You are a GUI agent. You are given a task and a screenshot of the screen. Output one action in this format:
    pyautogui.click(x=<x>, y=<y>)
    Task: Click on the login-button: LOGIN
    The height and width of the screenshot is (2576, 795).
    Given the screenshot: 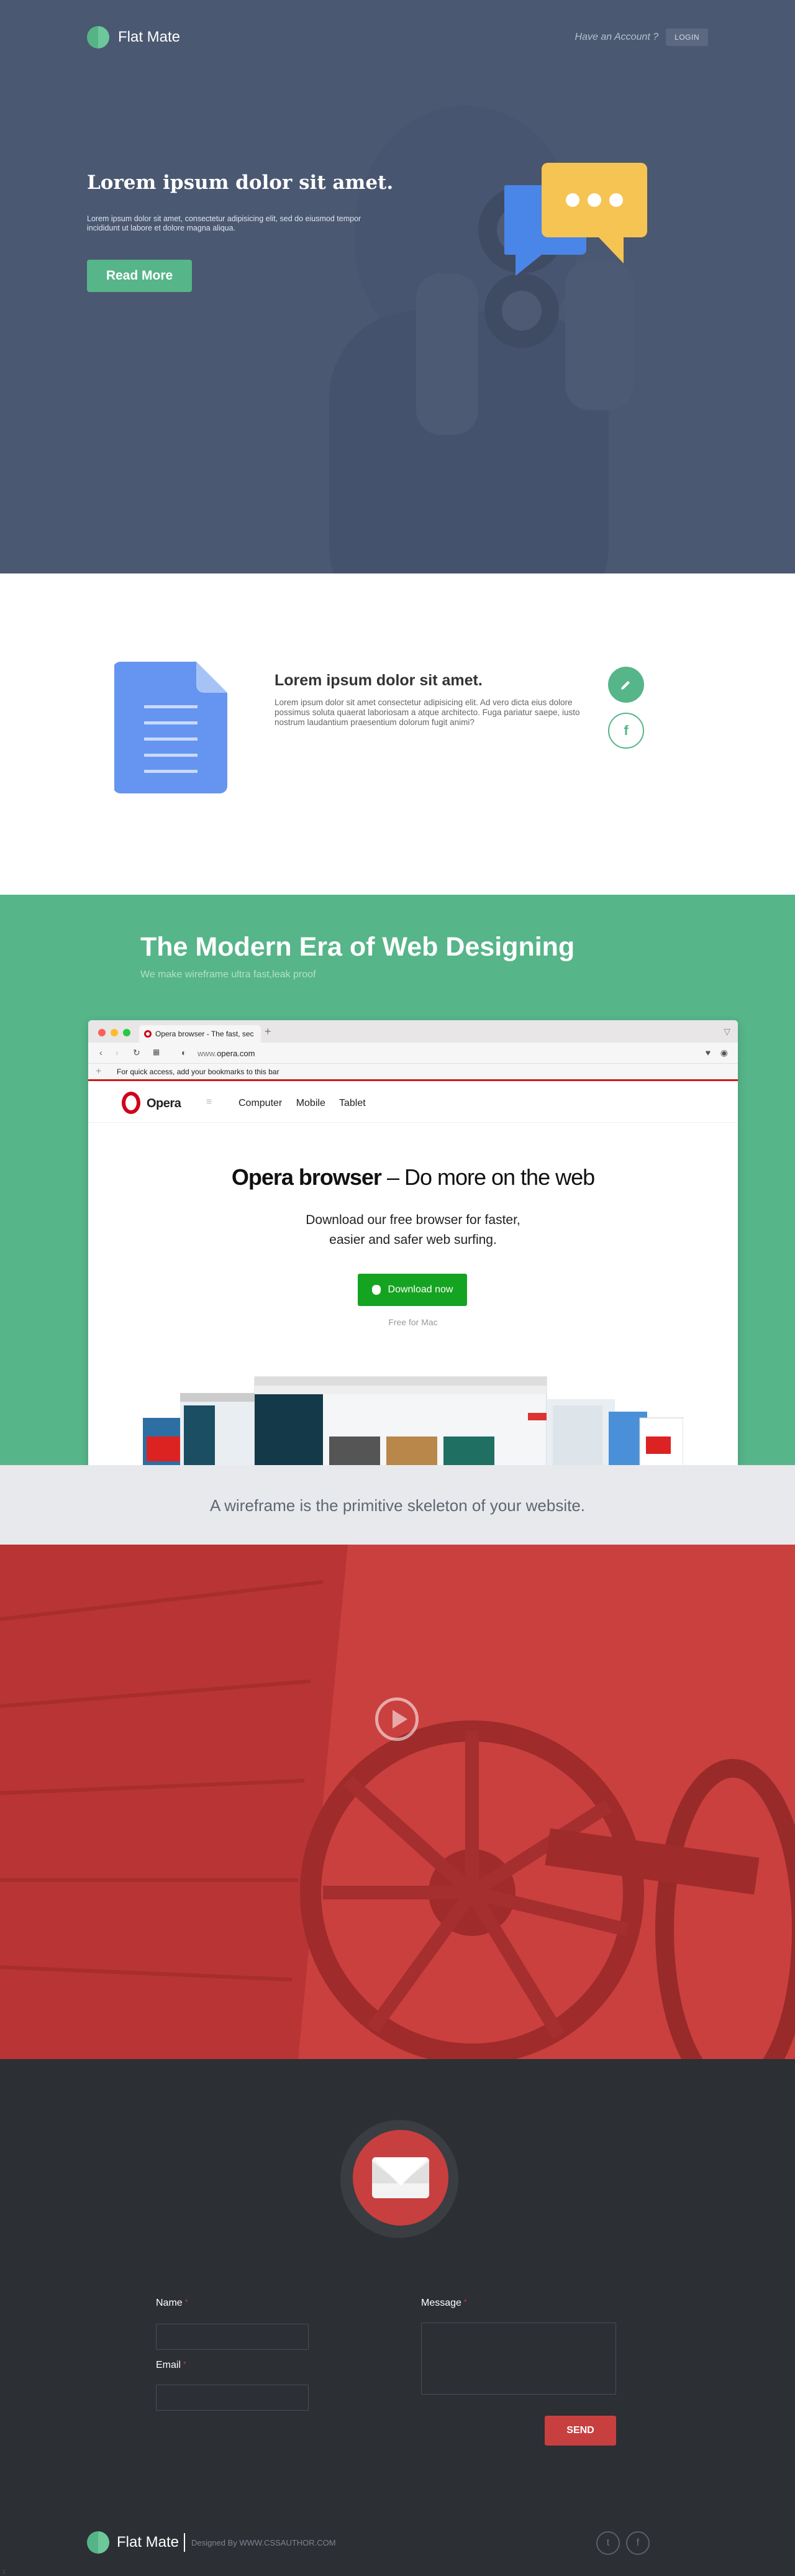 What is the action you would take?
    pyautogui.click(x=687, y=37)
    